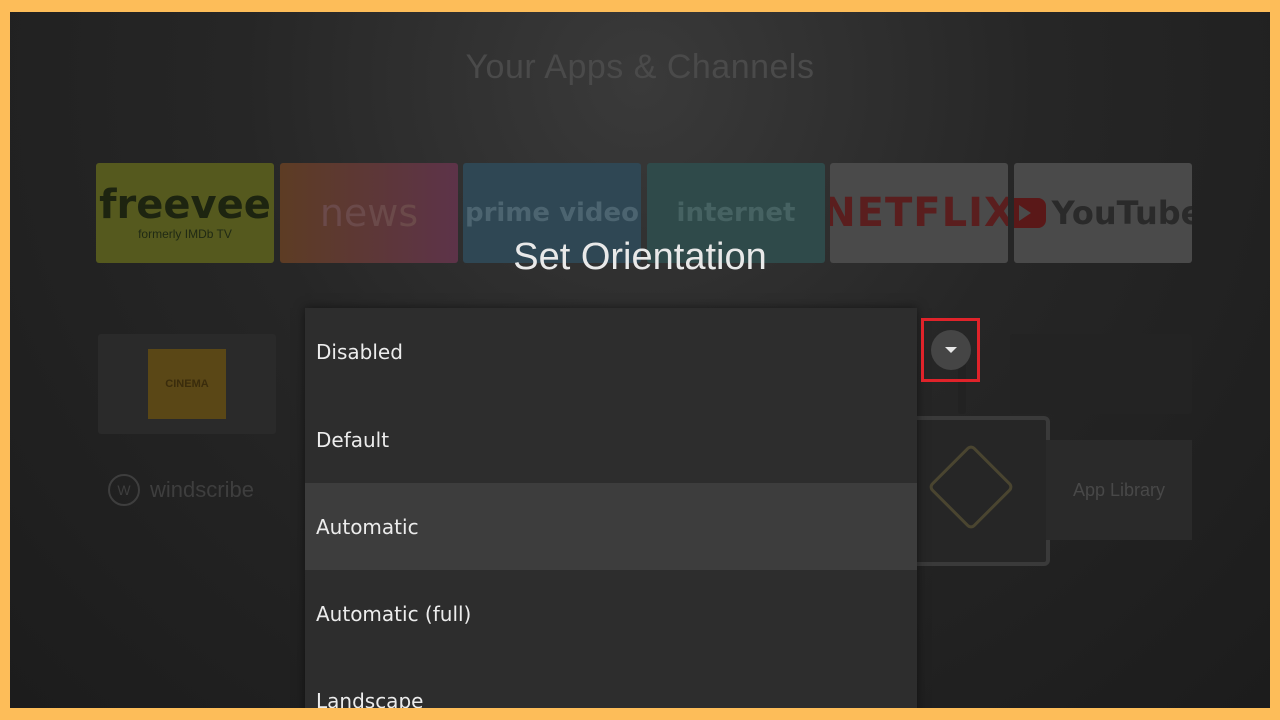 The image size is (1280, 720). What do you see at coordinates (1030, 213) in the screenshot?
I see `play-icon` at bounding box center [1030, 213].